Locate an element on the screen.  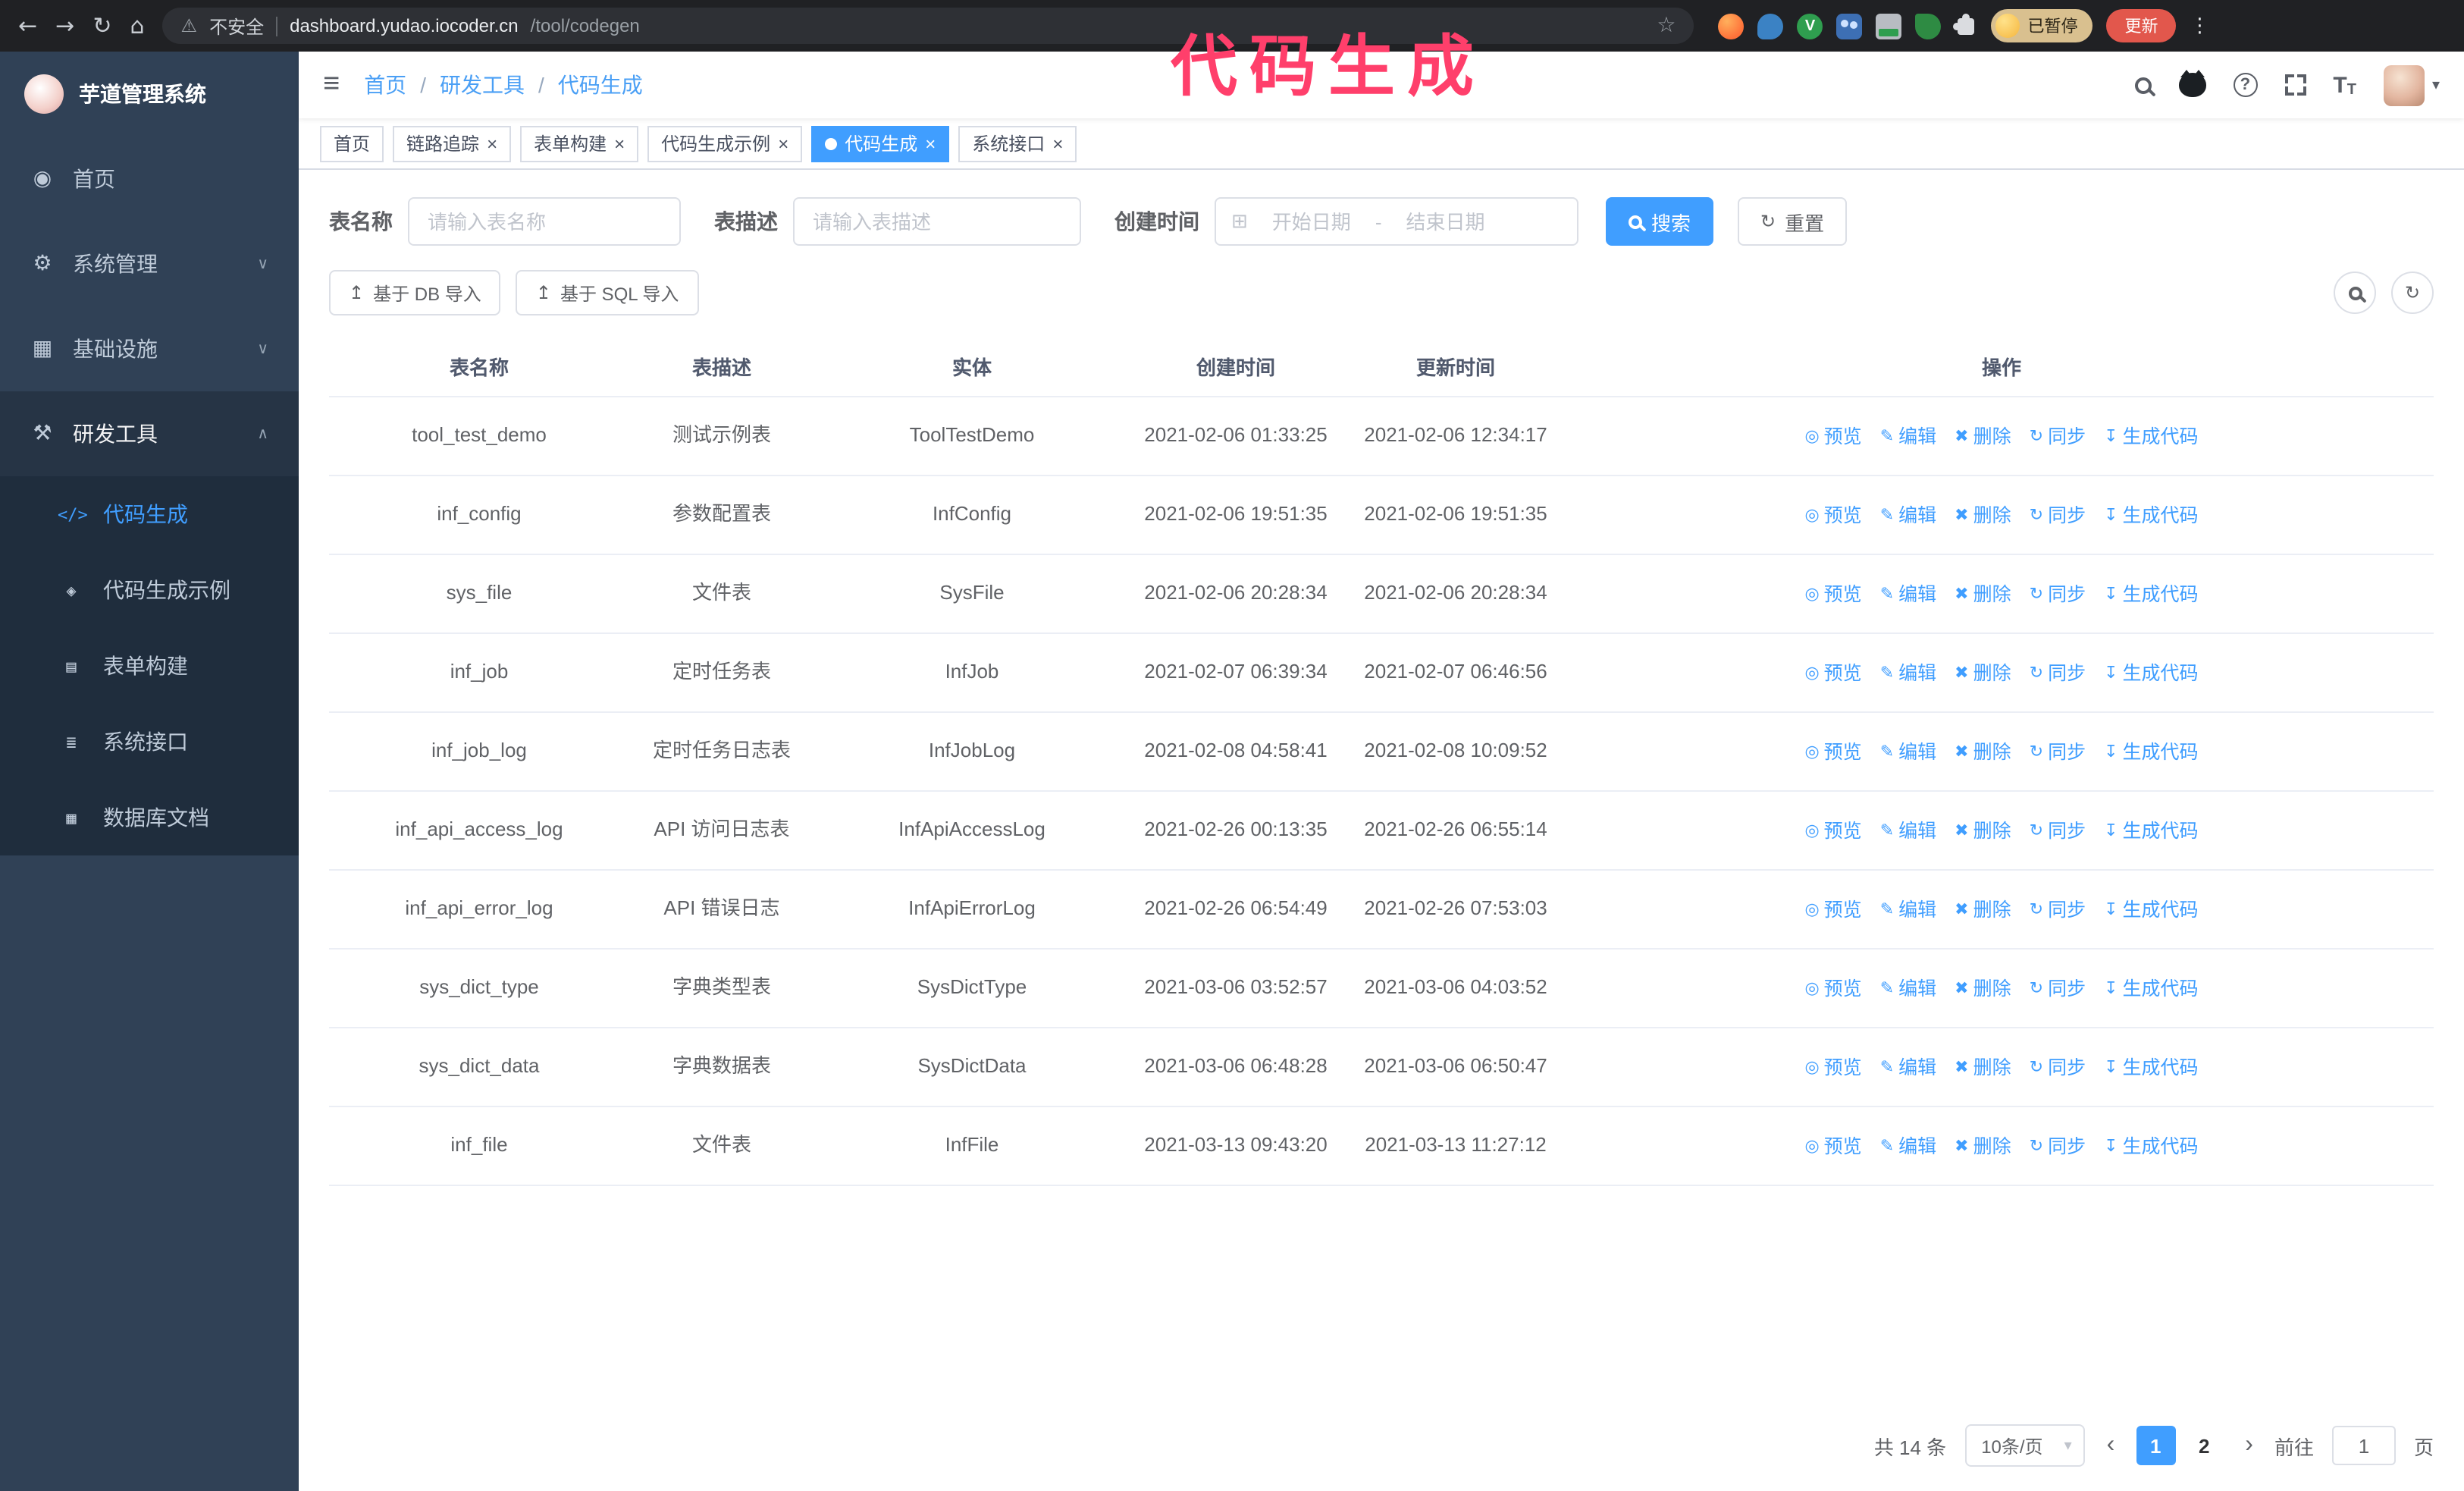
tab-api: 系统接口 × is located at coordinates (1018, 143).